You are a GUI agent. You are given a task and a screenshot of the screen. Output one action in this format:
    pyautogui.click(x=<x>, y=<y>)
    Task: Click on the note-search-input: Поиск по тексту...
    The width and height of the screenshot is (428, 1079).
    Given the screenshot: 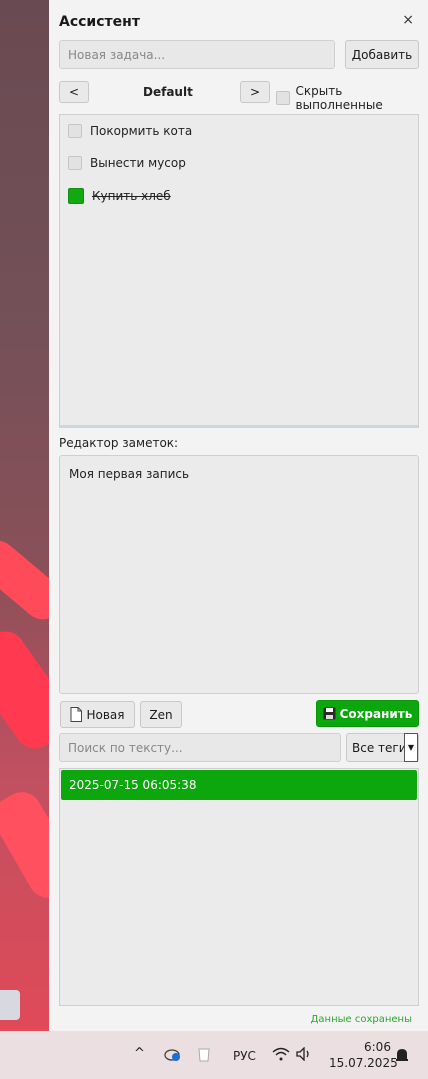 What is the action you would take?
    pyautogui.click(x=200, y=747)
    